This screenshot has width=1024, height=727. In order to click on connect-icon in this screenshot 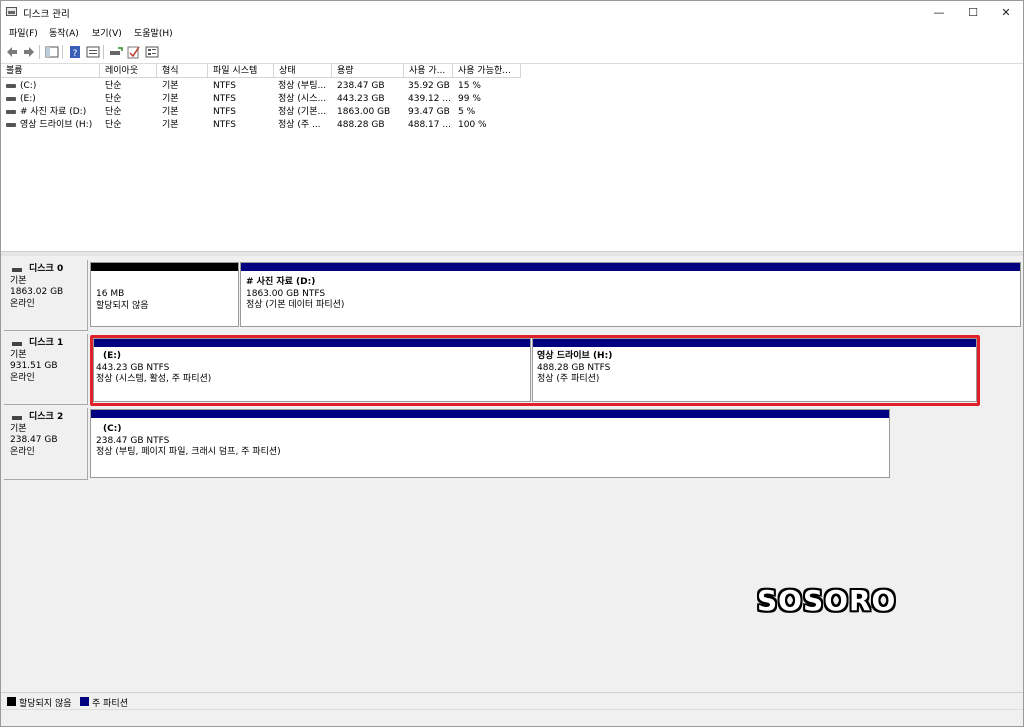, I will do `click(116, 52)`.